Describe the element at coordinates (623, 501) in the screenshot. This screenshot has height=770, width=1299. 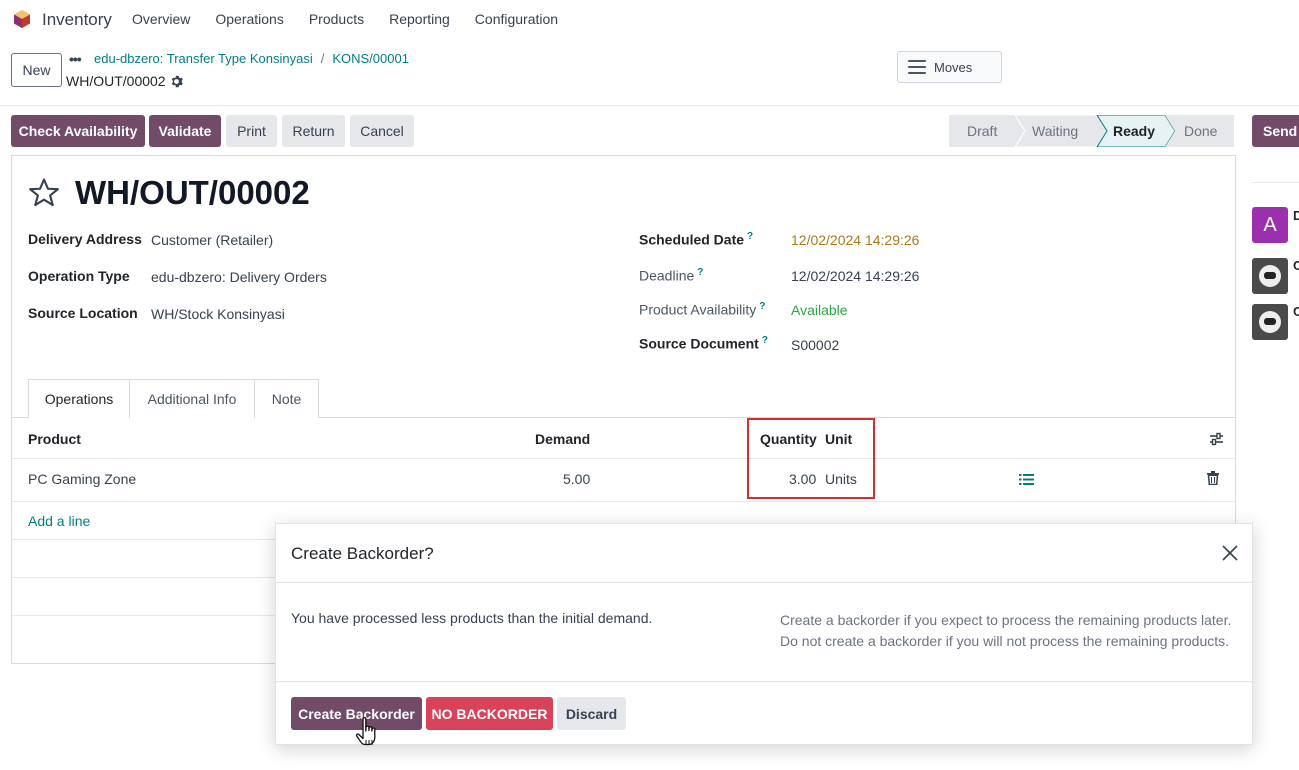
I see `table-row-divider` at that location.